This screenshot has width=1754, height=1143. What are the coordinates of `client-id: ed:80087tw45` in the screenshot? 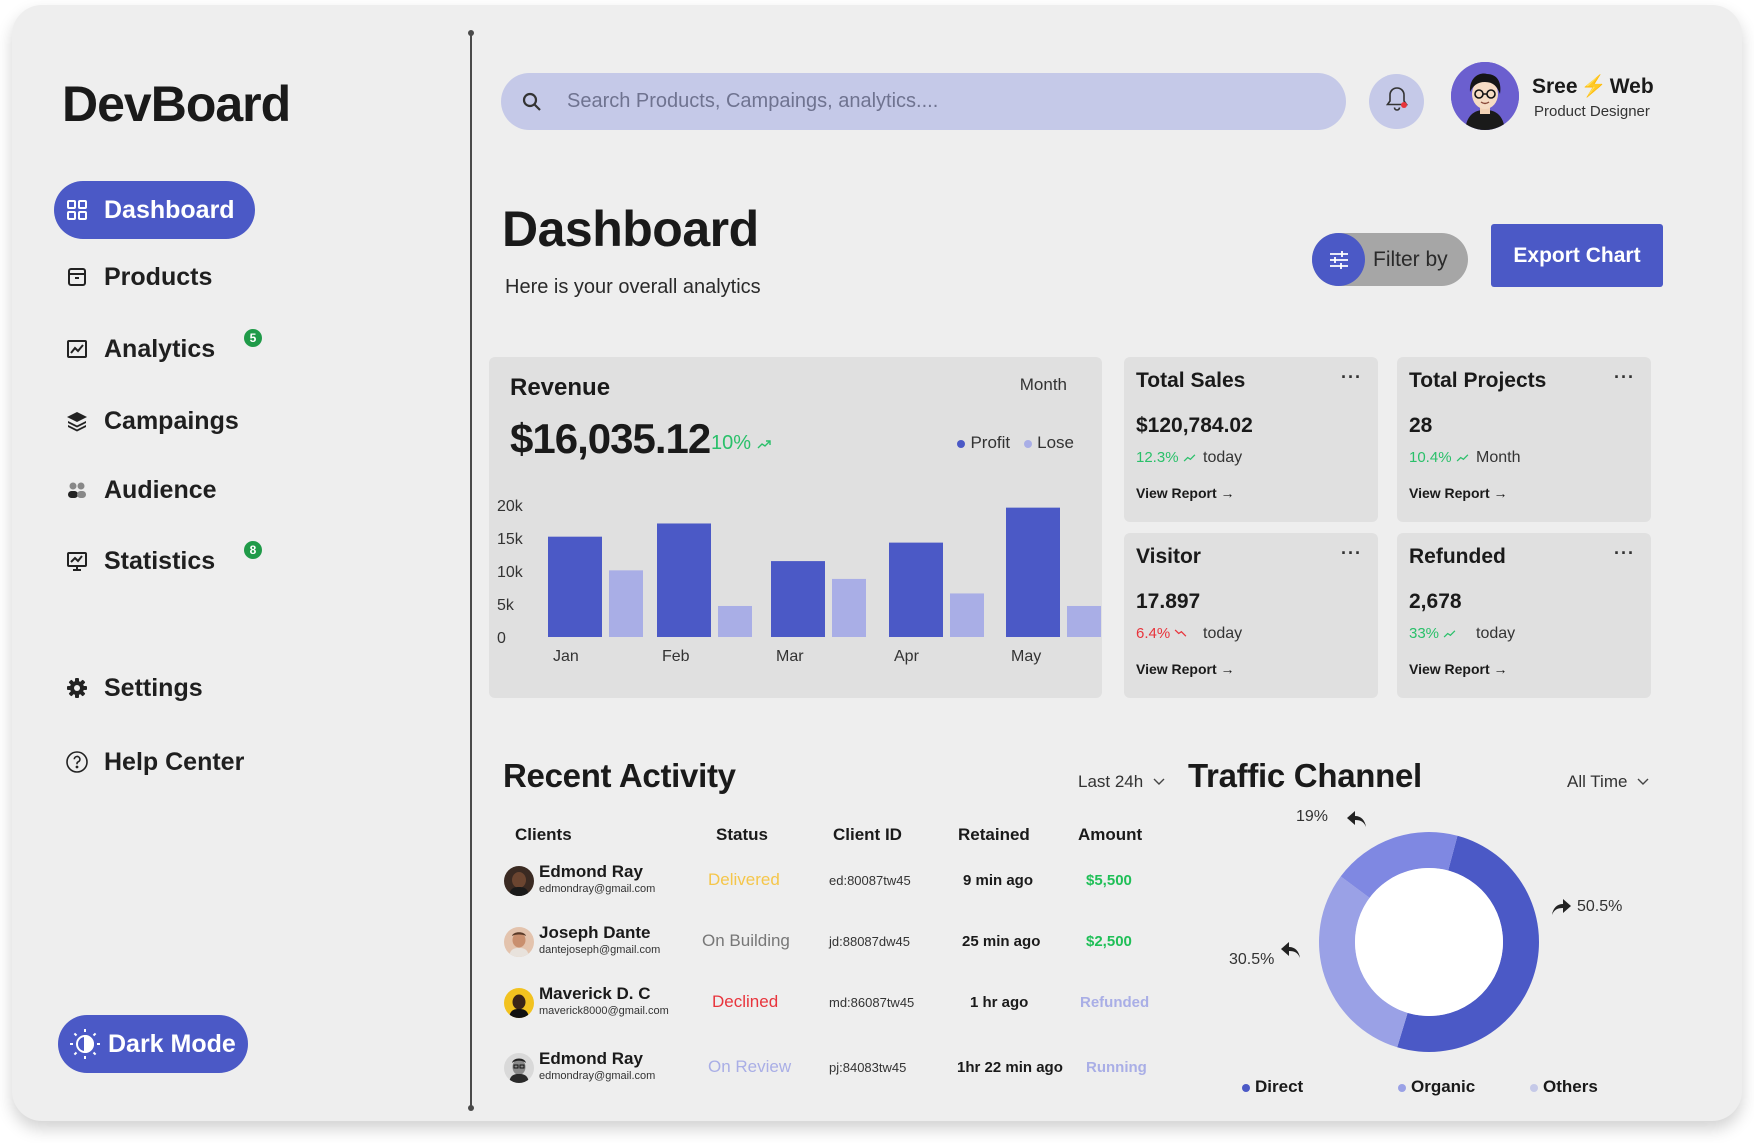 It's located at (870, 880).